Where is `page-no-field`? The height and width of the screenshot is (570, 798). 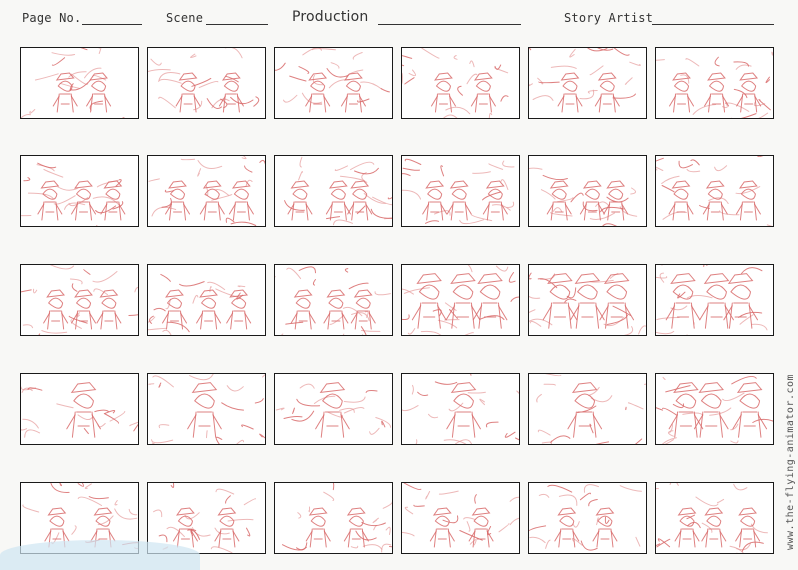
page-no-field is located at coordinates (112, 24).